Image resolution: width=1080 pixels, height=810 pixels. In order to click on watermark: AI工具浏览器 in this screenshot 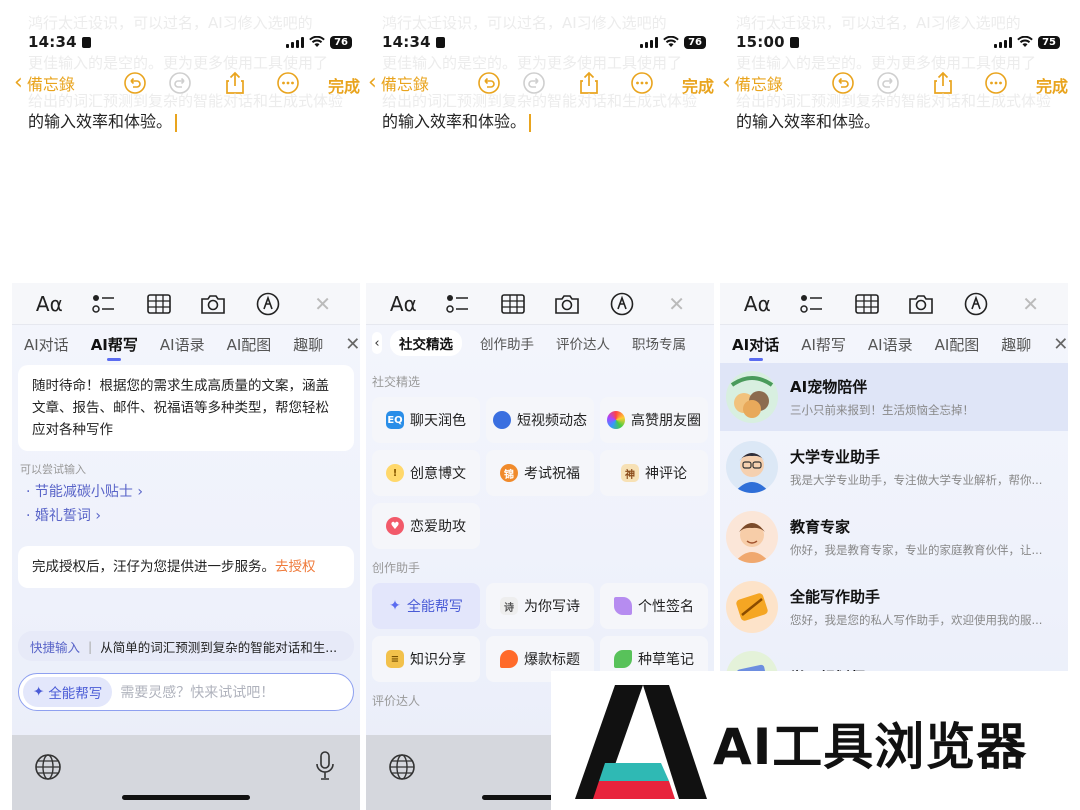, I will do `click(815, 740)`.